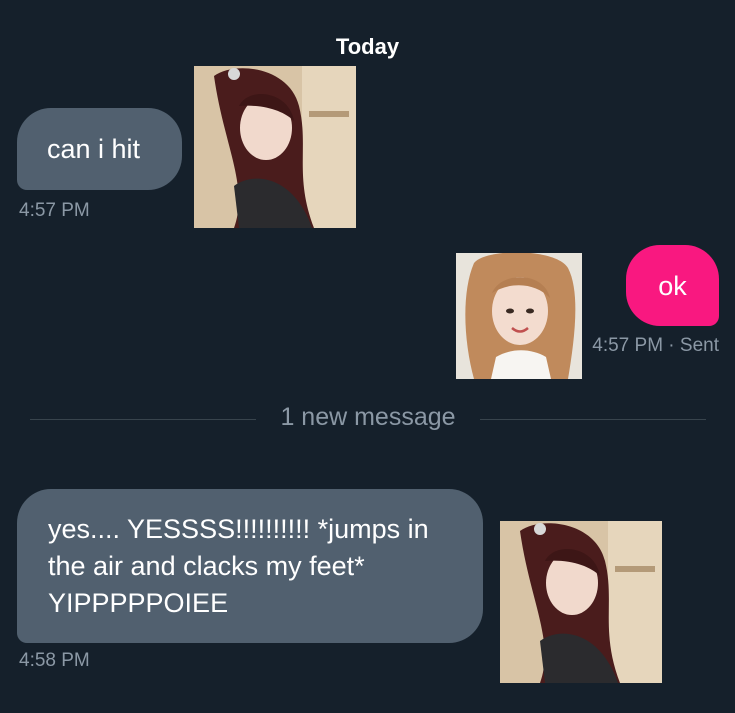 This screenshot has width=735, height=713. What do you see at coordinates (54, 210) in the screenshot?
I see `message-timestamp: 4:57 PM` at bounding box center [54, 210].